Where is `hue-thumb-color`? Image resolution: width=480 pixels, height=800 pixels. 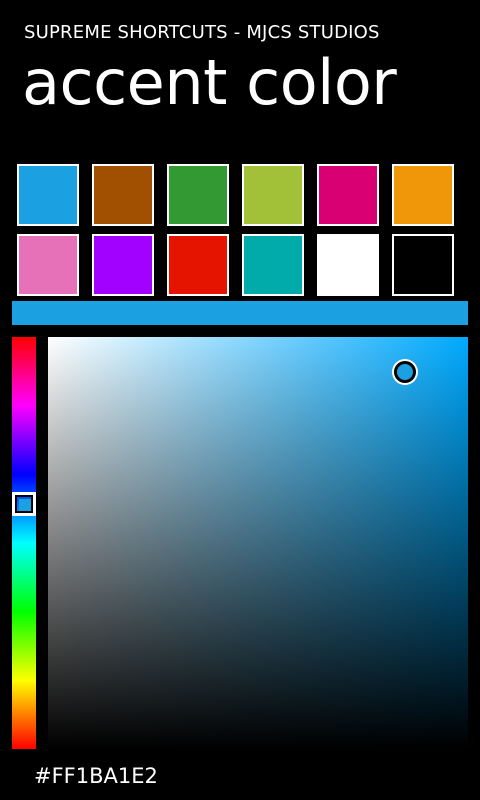
hue-thumb-color is located at coordinates (25, 505).